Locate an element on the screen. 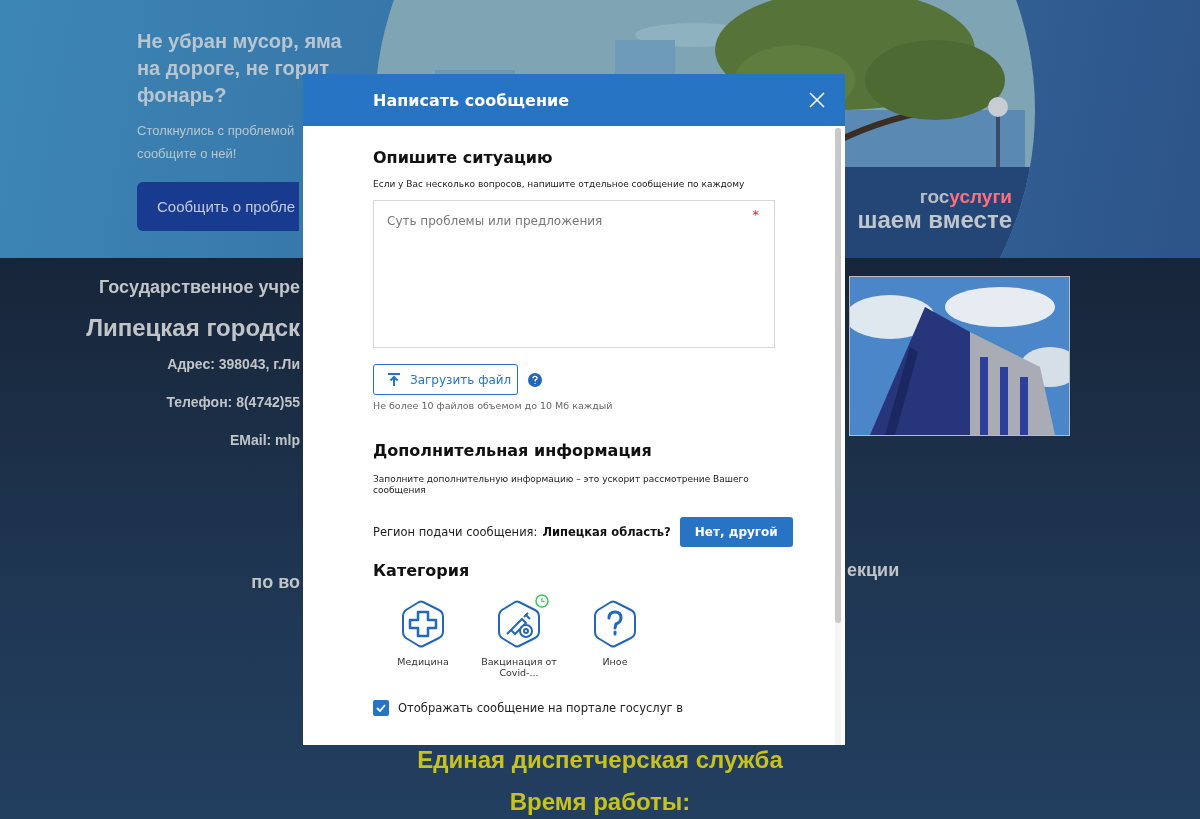 The image size is (1200, 819). report-button: Сообщить о пробле is located at coordinates (218, 206).